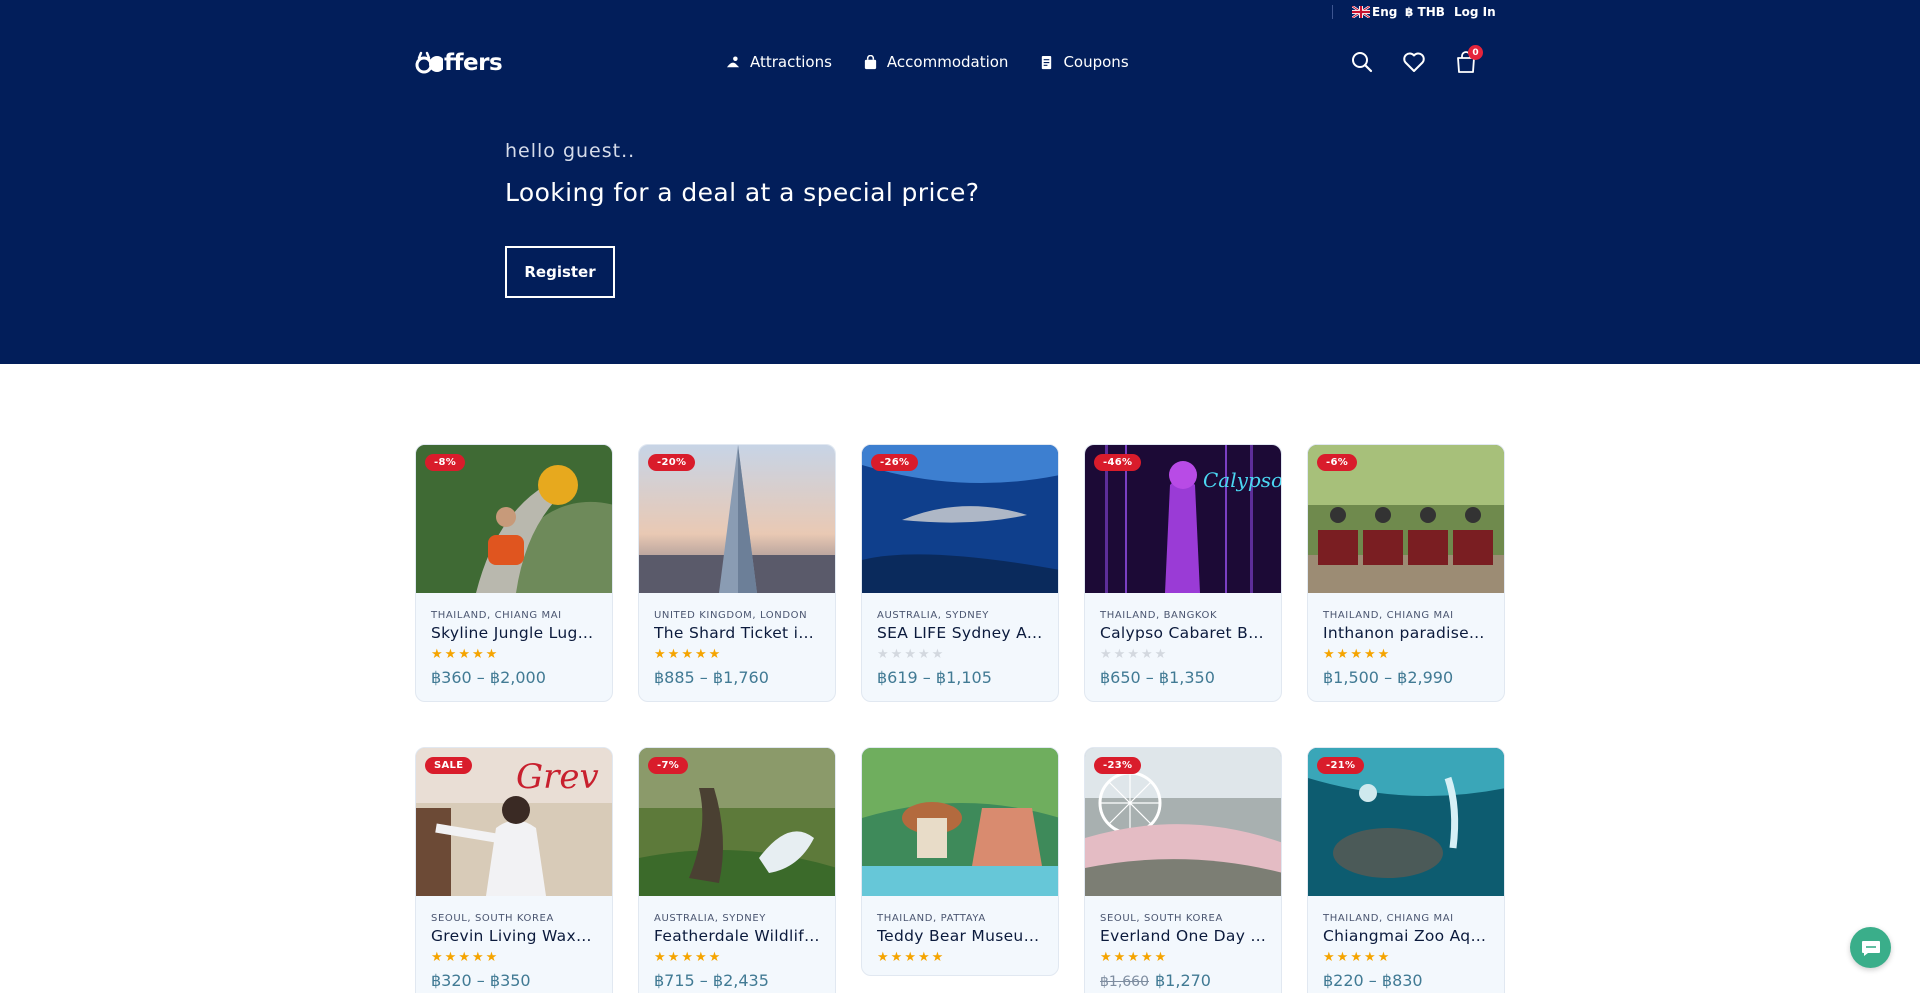  Describe the element at coordinates (935, 62) in the screenshot. I see `nav-accommodation: Accommodation` at that location.